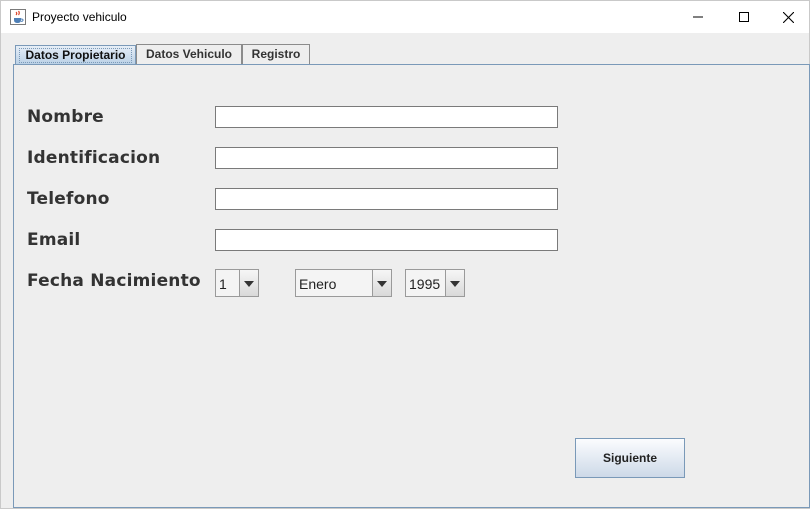 The image size is (810, 509). I want to click on month-select-arrow, so click(381, 283).